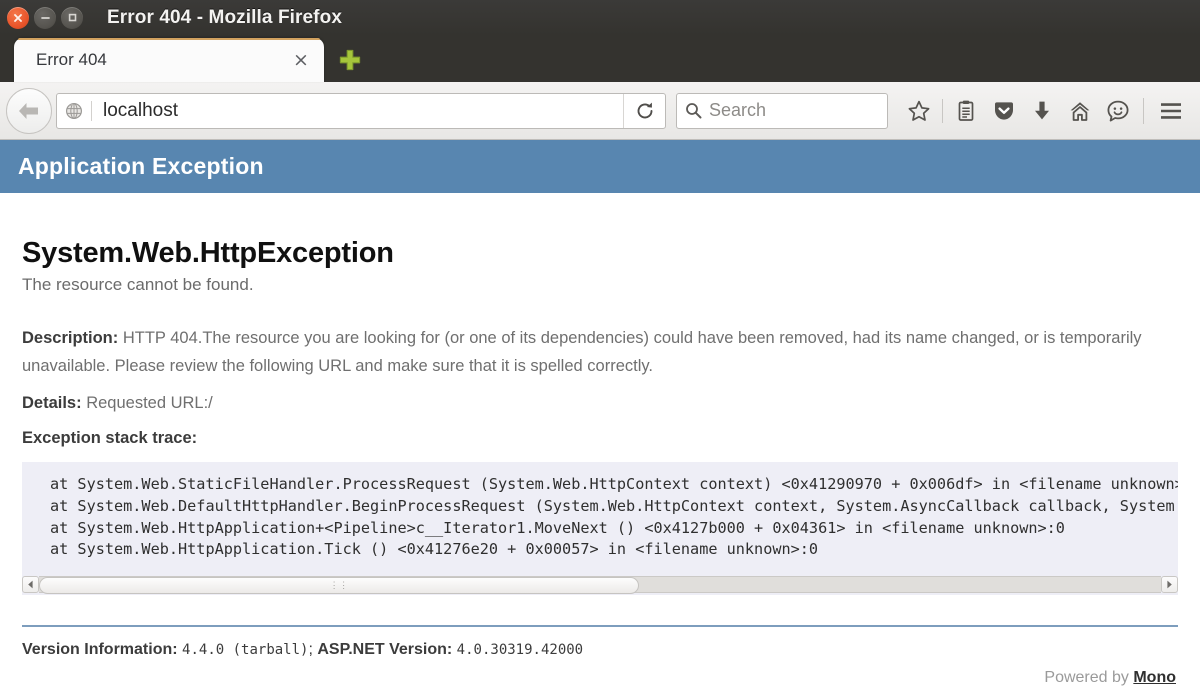 The height and width of the screenshot is (690, 1200). What do you see at coordinates (600, 166) in the screenshot?
I see `application-exception-header: Application Exception` at bounding box center [600, 166].